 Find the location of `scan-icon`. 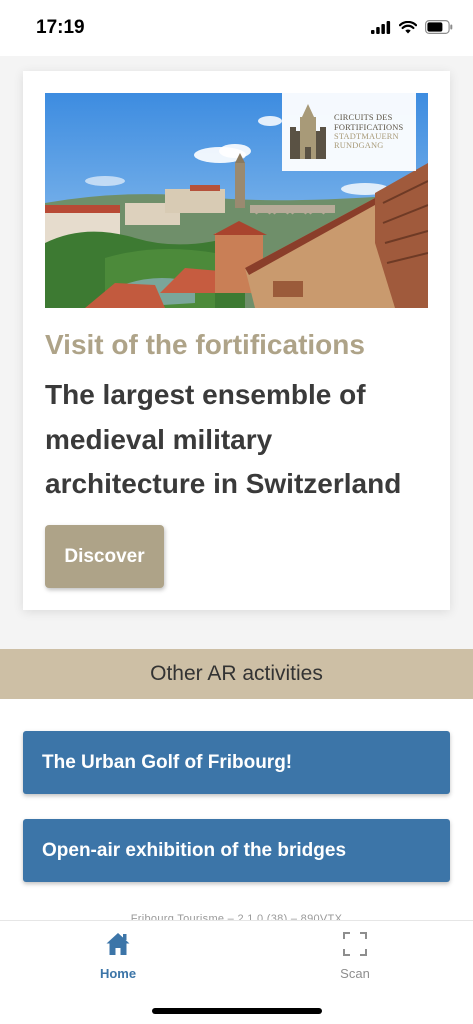

scan-icon is located at coordinates (355, 944).